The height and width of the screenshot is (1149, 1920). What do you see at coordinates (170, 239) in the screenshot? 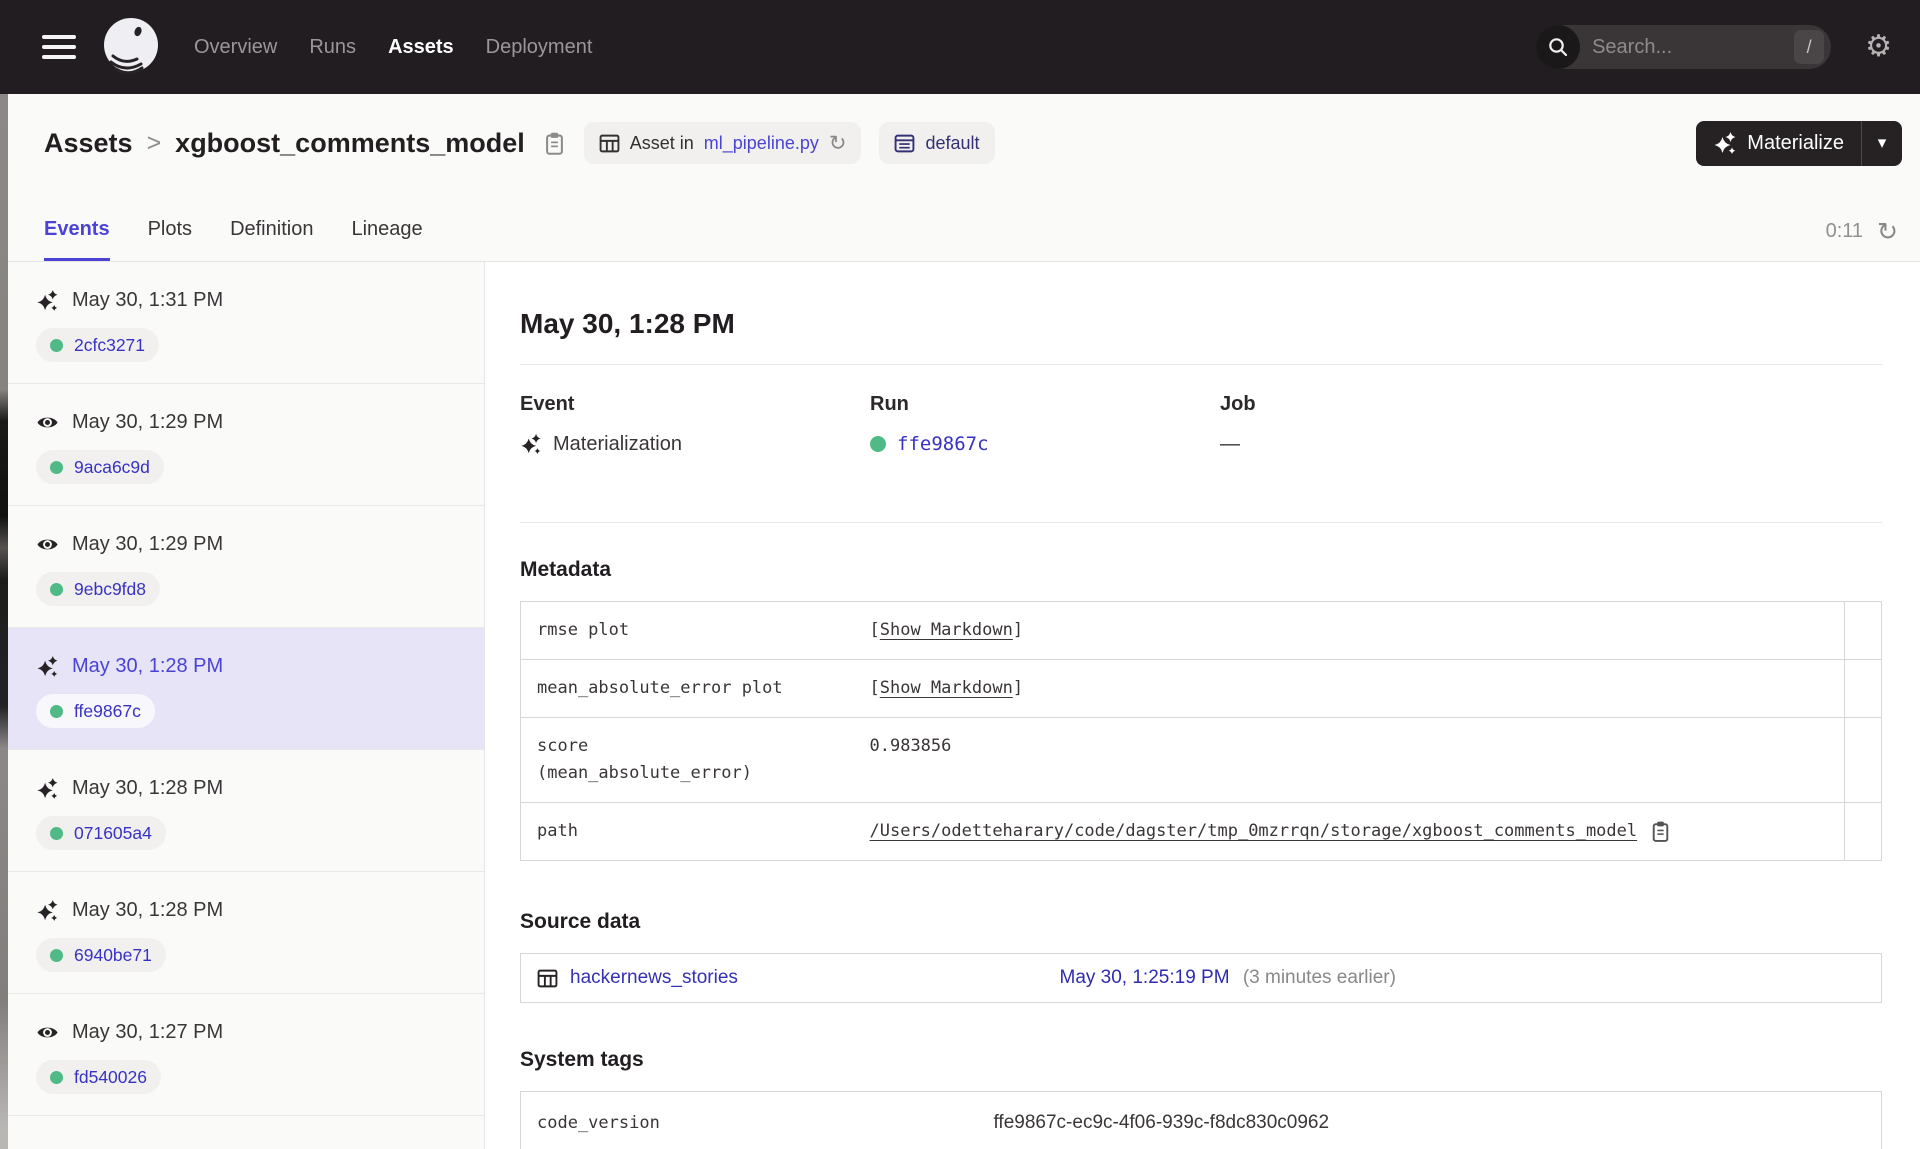
I see `tab-plots: Plots` at bounding box center [170, 239].